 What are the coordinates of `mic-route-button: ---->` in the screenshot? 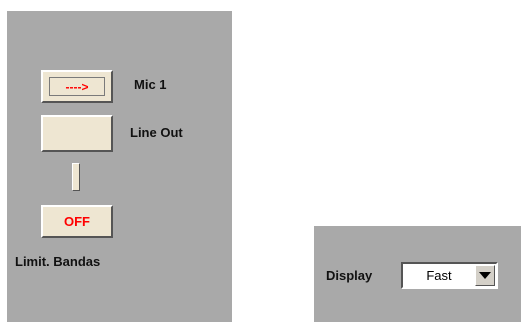 It's located at (77, 86).